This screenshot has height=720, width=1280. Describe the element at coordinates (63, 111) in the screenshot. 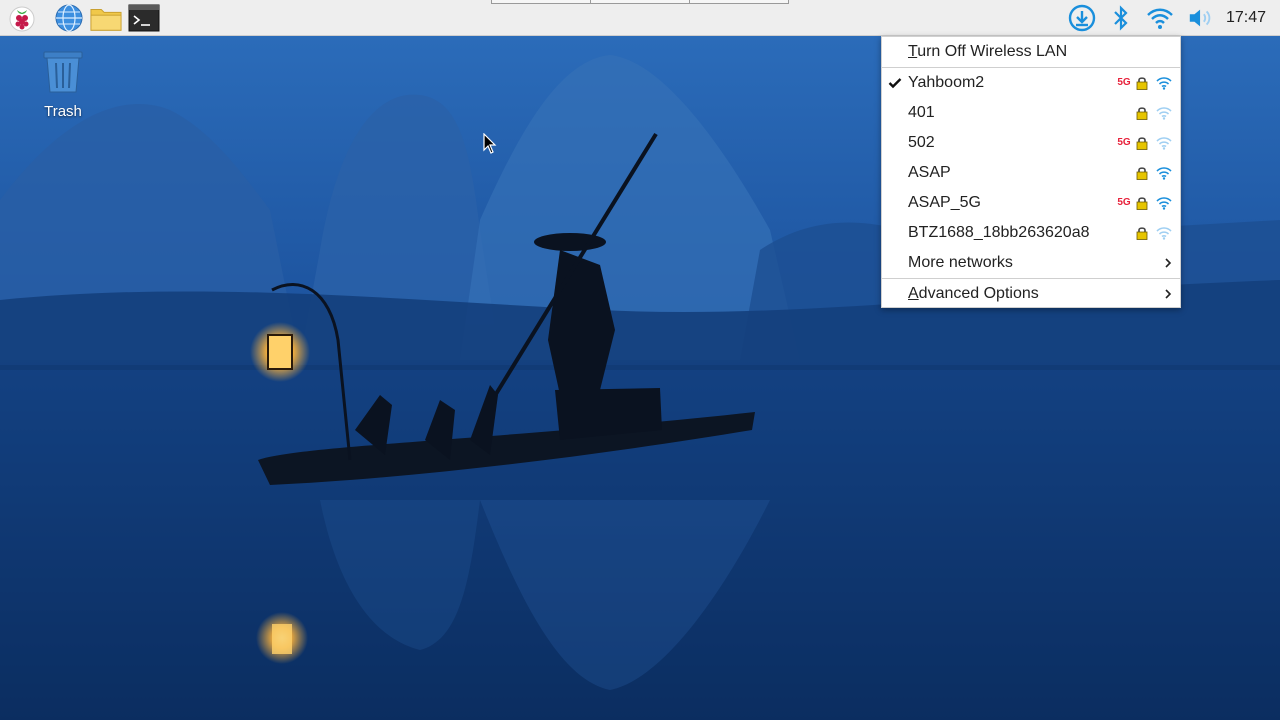

I see `trash-label: Trash` at that location.